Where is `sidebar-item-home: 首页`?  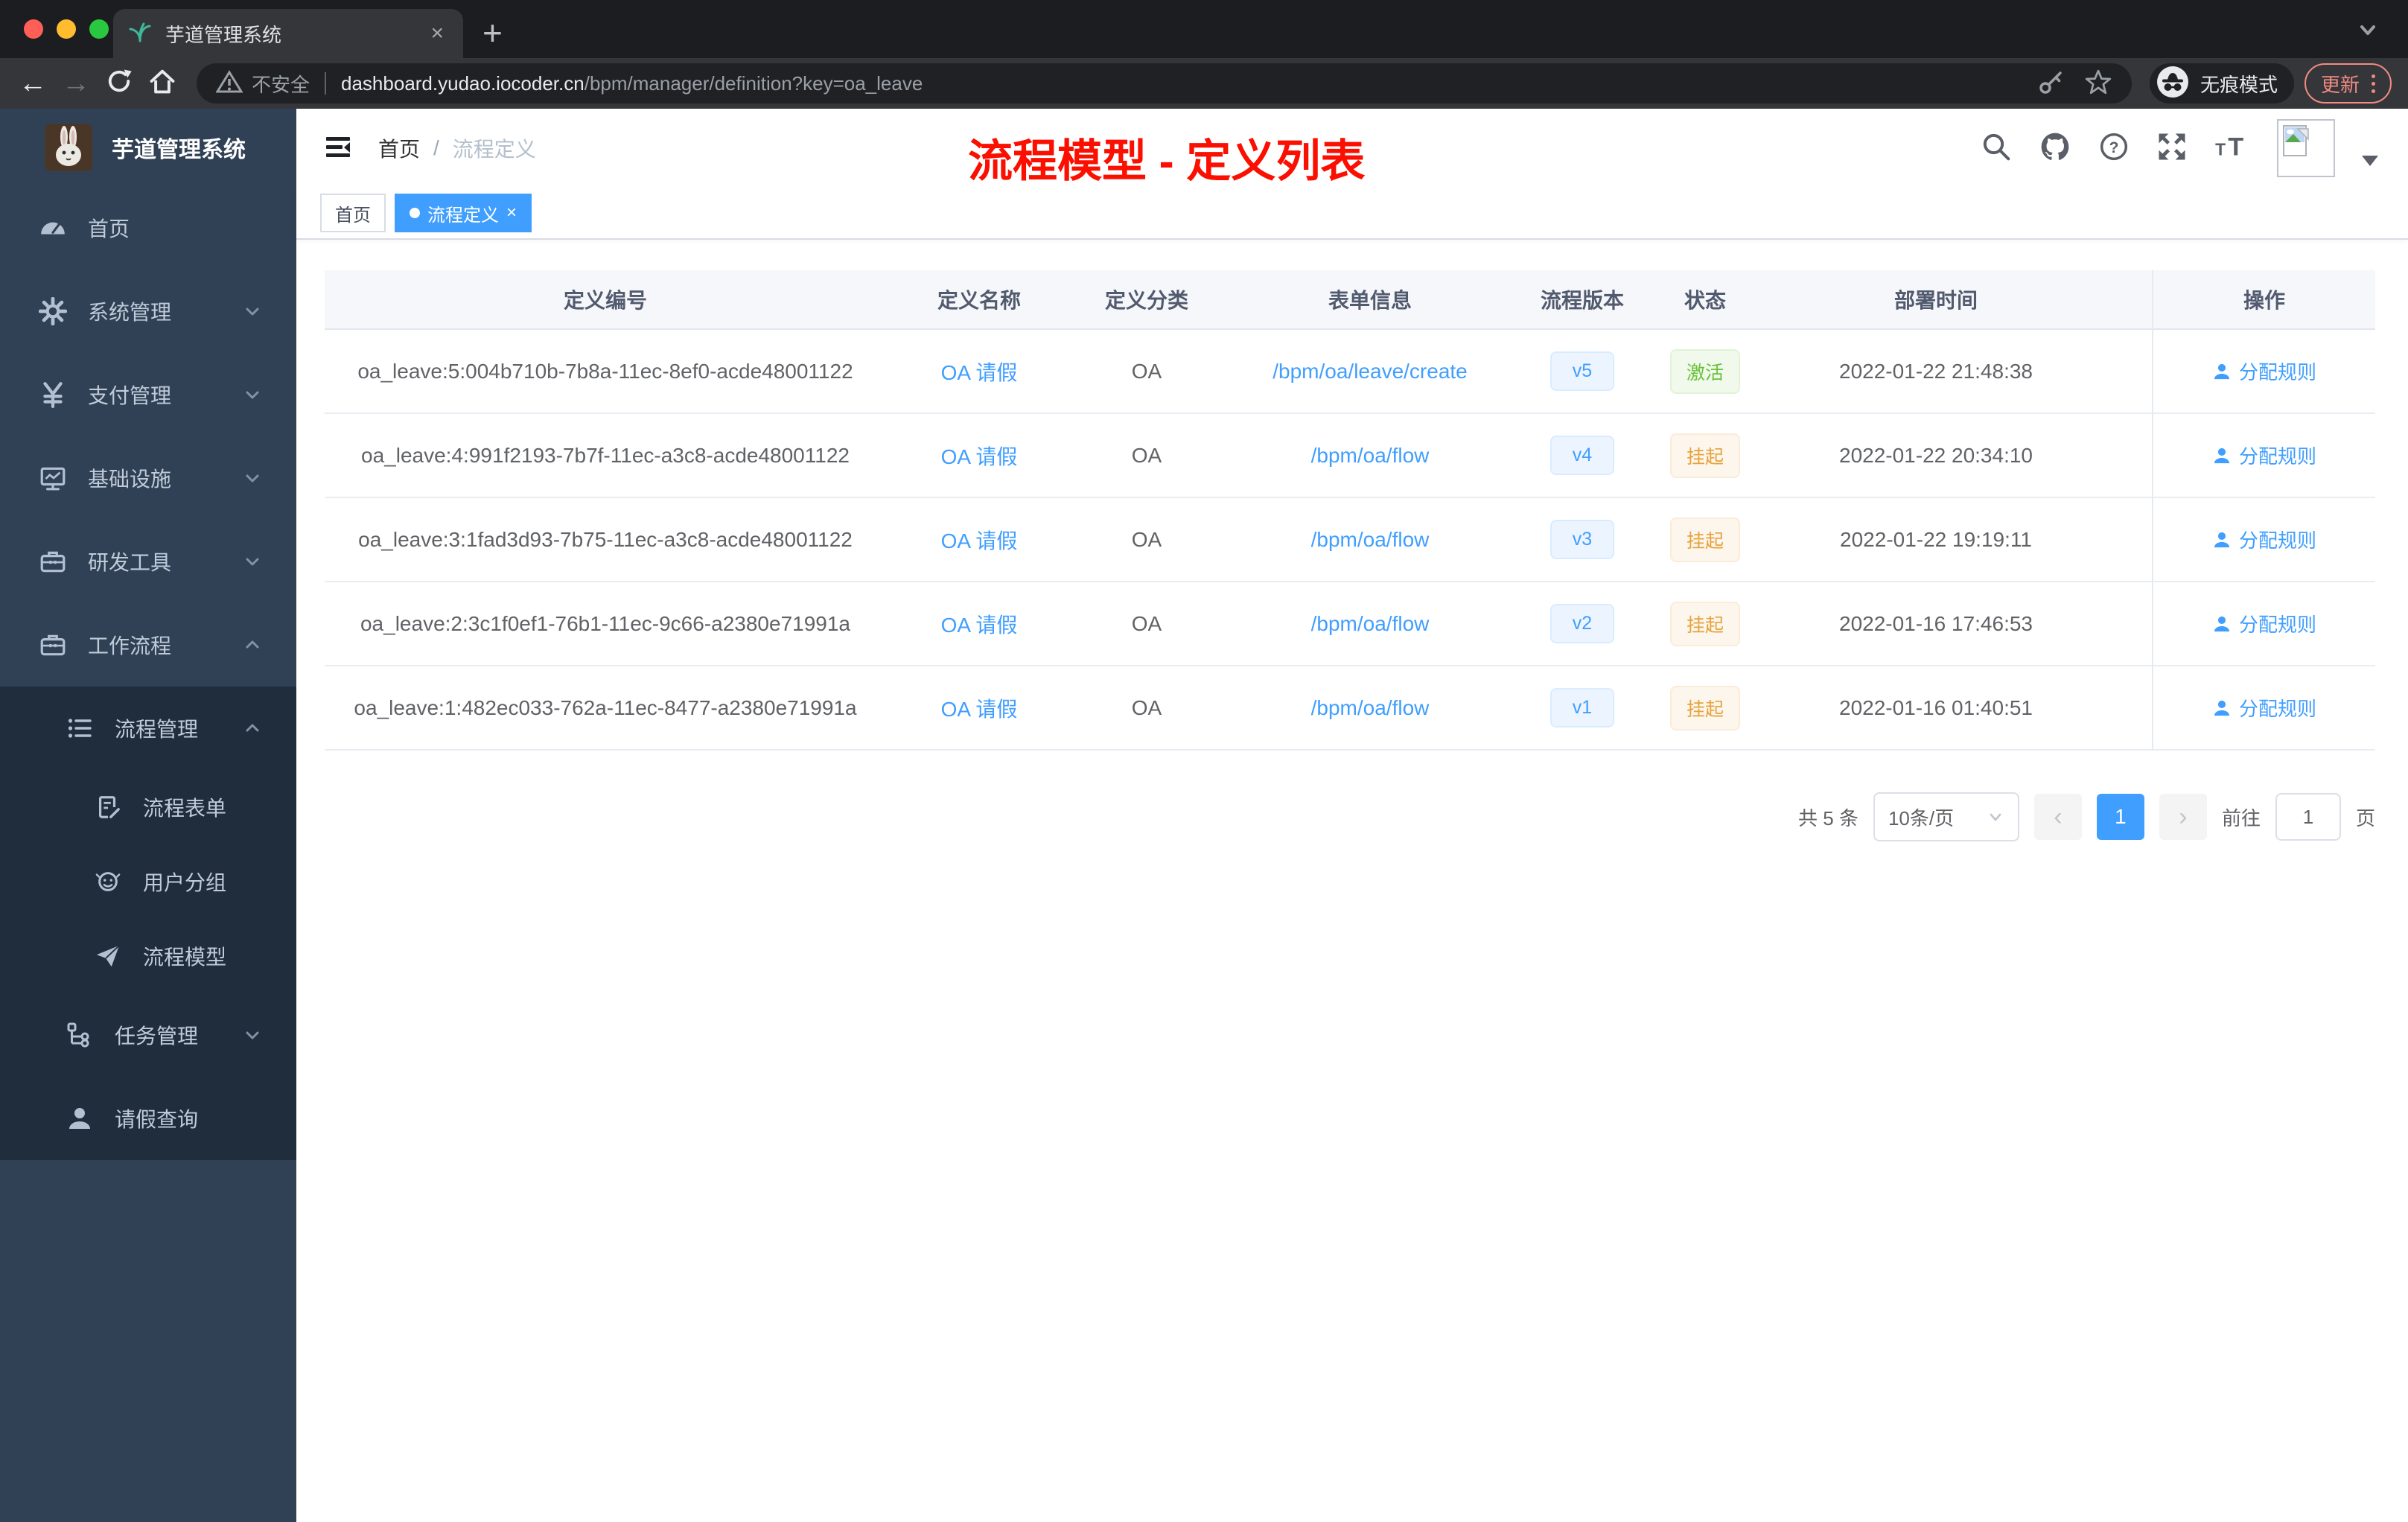 sidebar-item-home: 首页 is located at coordinates (148, 228).